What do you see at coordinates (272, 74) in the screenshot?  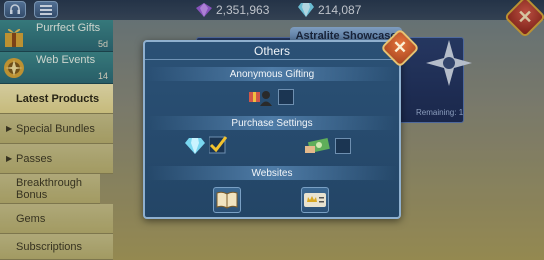 I see `section-header-anonymous: Anonymous Gifting` at bounding box center [272, 74].